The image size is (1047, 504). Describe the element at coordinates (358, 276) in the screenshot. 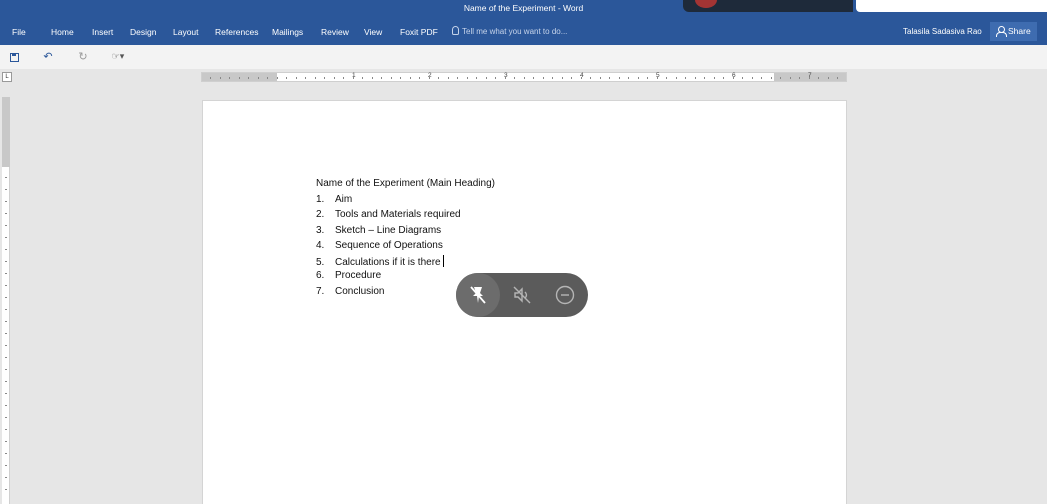

I see `list-text: Procedure` at that location.